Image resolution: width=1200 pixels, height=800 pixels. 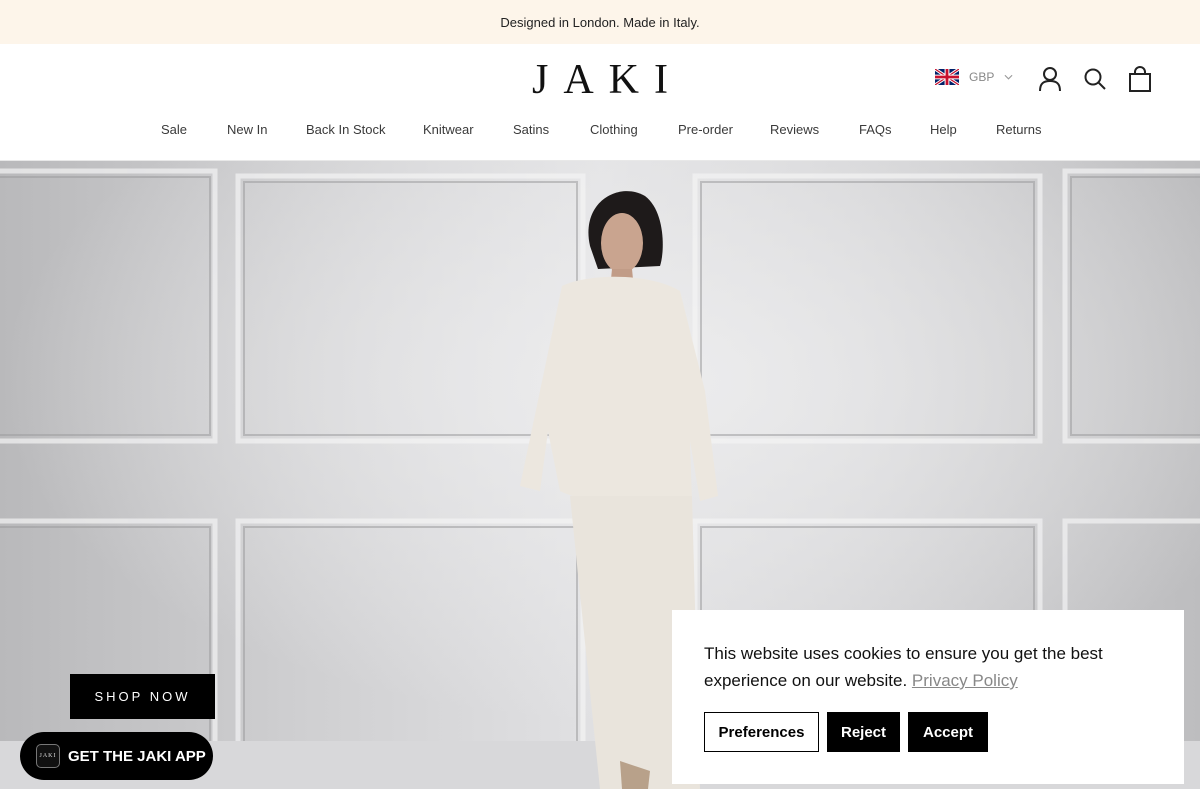 What do you see at coordinates (761, 732) in the screenshot?
I see `preferences-button: Preferences` at bounding box center [761, 732].